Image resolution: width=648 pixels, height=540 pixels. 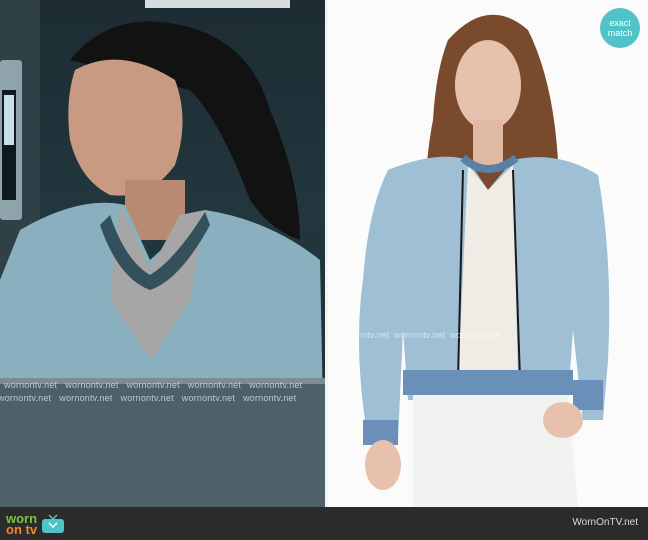 What do you see at coordinates (324, 523) in the screenshot?
I see `footer-bar: worn on tv WornOnTV.net` at bounding box center [324, 523].